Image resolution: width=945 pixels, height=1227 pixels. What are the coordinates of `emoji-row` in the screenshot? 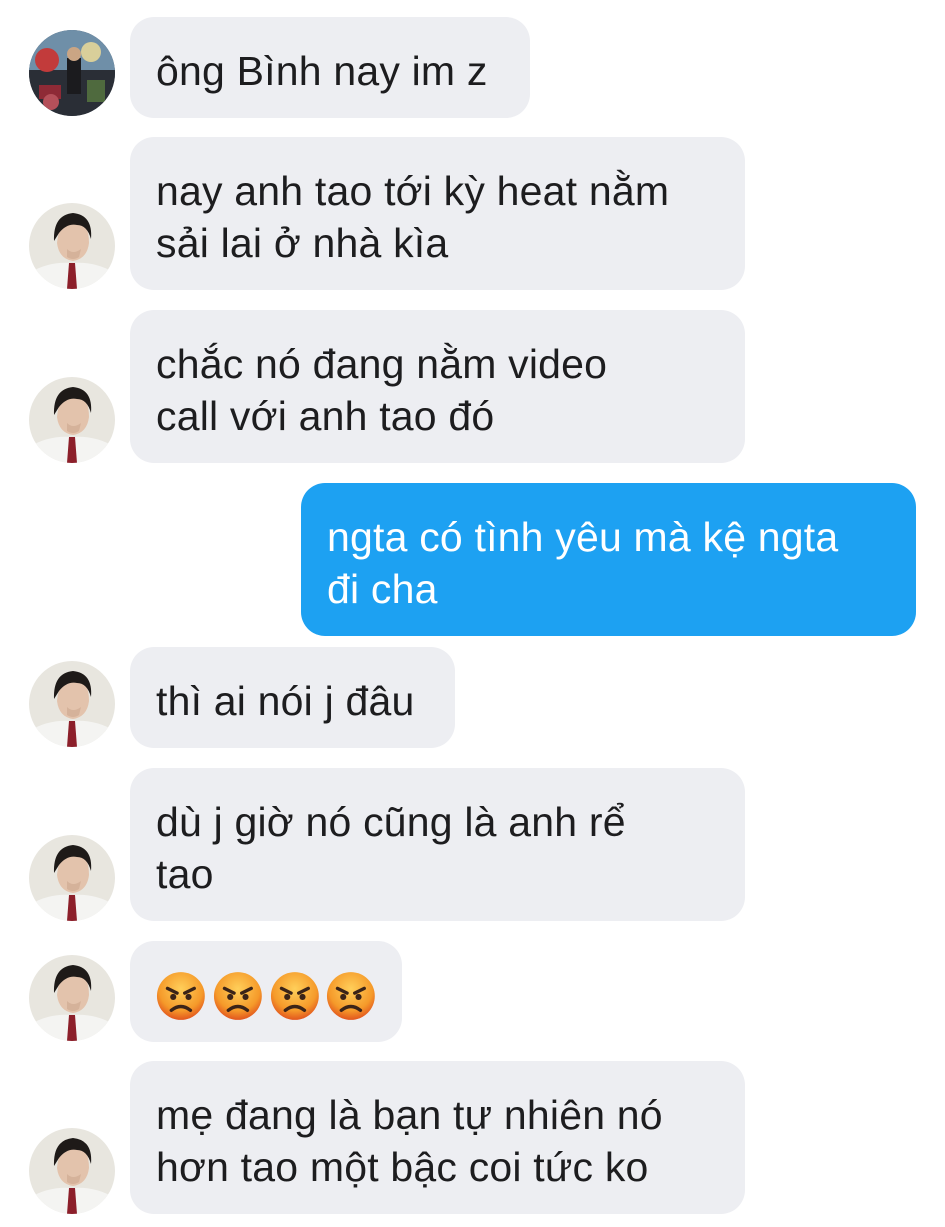 It's located at (266, 994).